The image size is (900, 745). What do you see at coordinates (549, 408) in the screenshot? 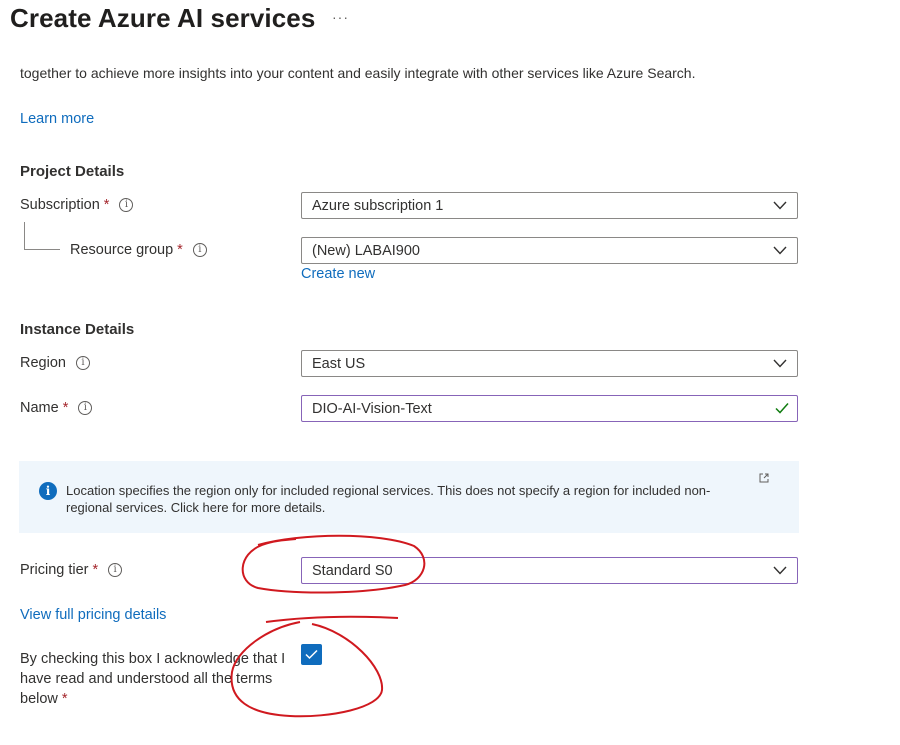
I see `name-input: DIO-AI-Vision-Text` at bounding box center [549, 408].